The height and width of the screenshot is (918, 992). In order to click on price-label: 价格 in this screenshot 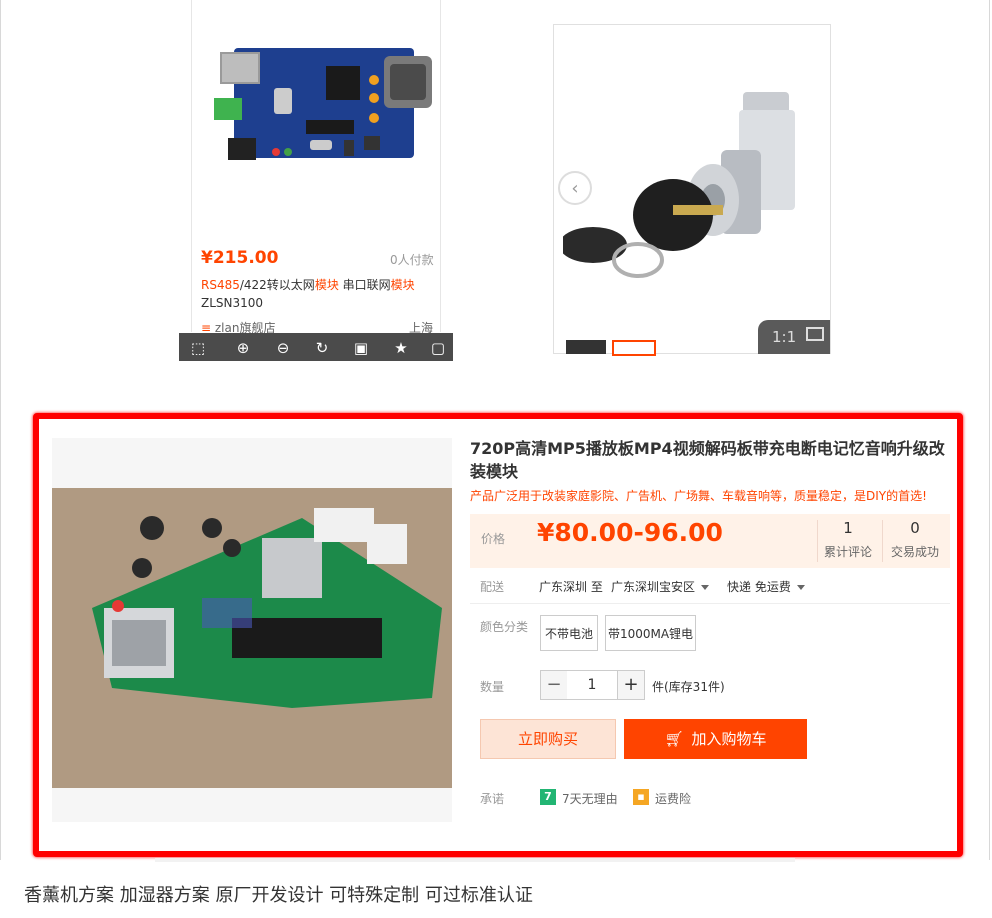, I will do `click(493, 539)`.